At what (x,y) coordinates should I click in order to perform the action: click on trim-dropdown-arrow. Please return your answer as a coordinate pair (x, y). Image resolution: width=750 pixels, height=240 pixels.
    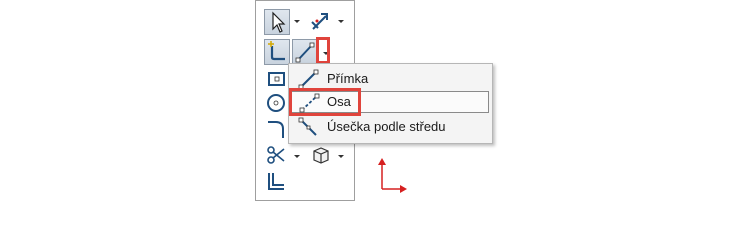
    Looking at the image, I should click on (297, 156).